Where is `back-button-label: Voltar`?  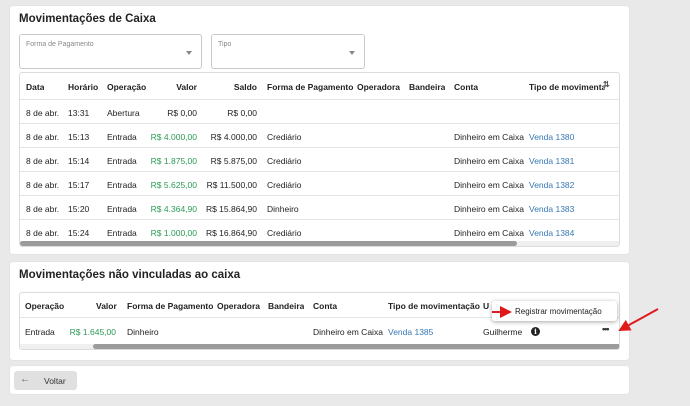 back-button-label: Voltar is located at coordinates (55, 381).